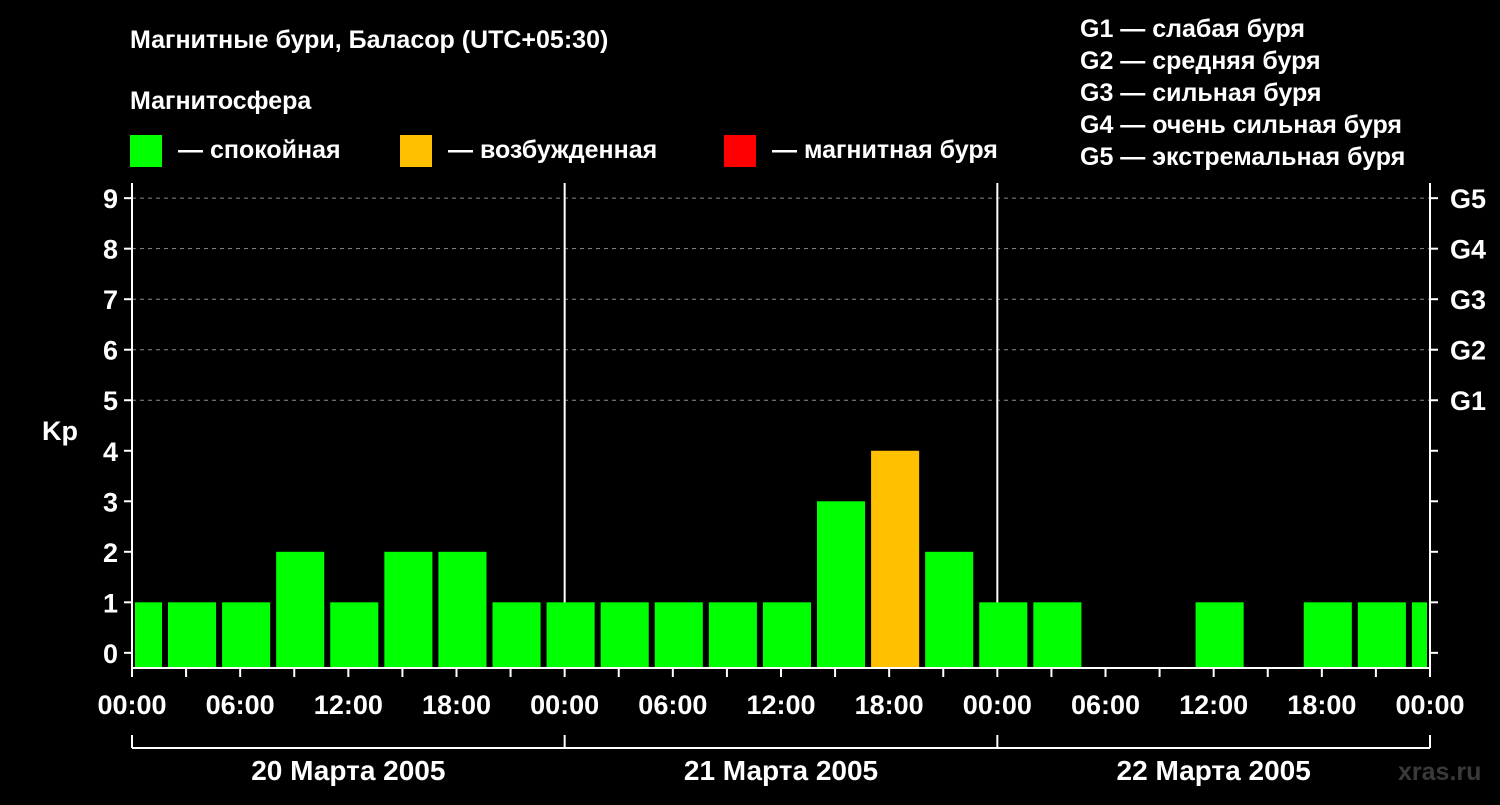  I want to click on right-tick-label: G4, so click(1468, 250).